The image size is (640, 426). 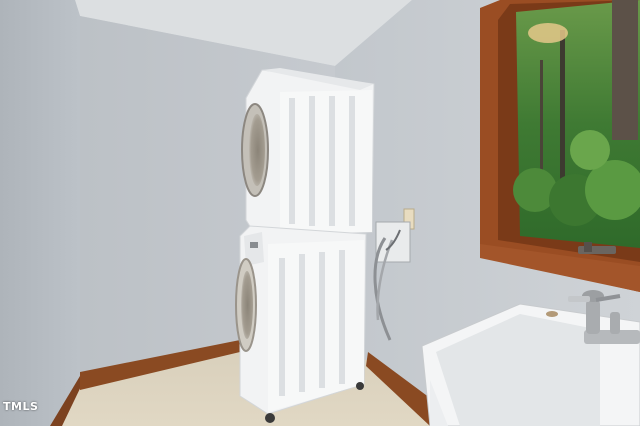 What do you see at coordinates (308, 152) in the screenshot?
I see `dryer` at bounding box center [308, 152].